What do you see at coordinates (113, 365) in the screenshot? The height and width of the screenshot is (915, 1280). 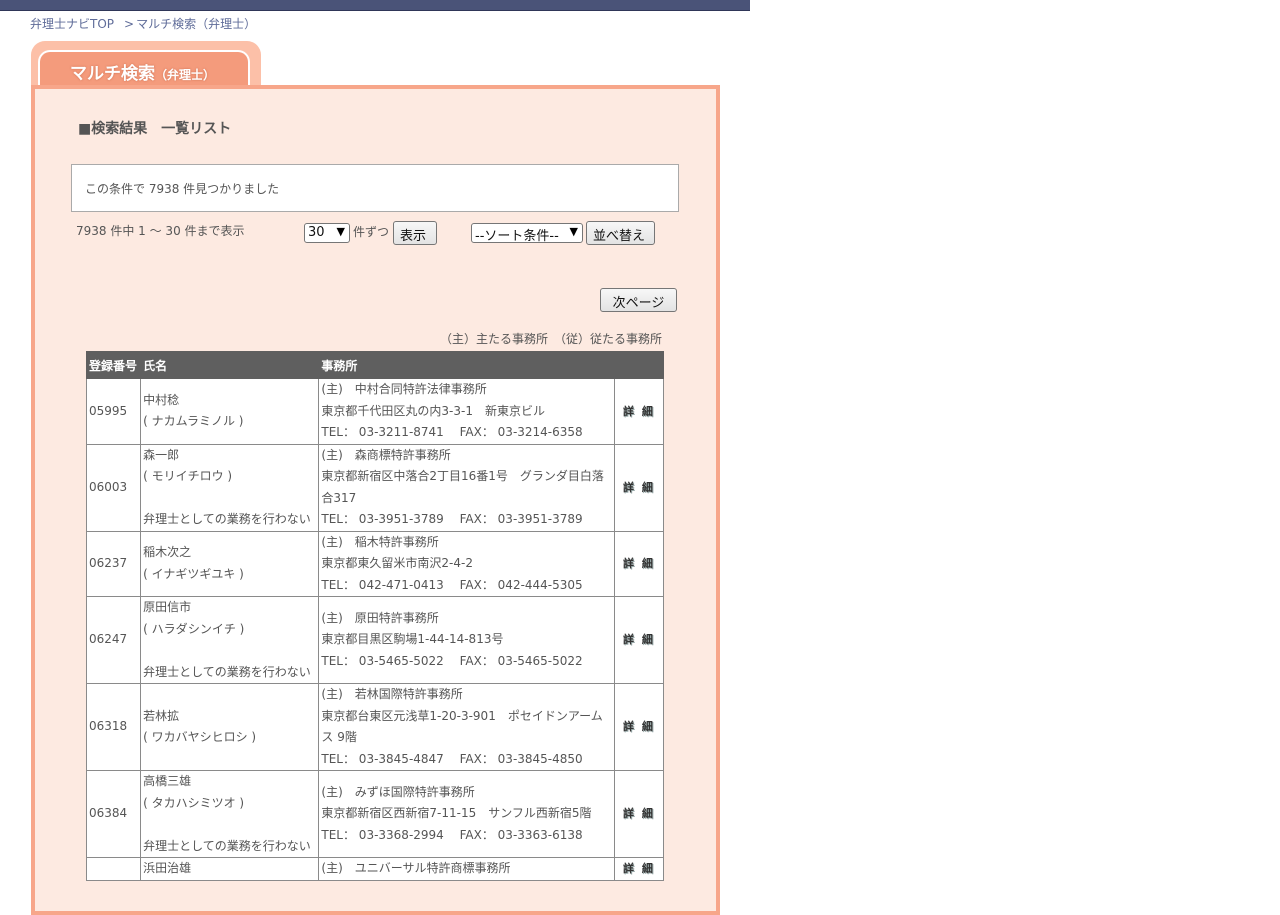 I see `header-registration-number: 登録番号` at bounding box center [113, 365].